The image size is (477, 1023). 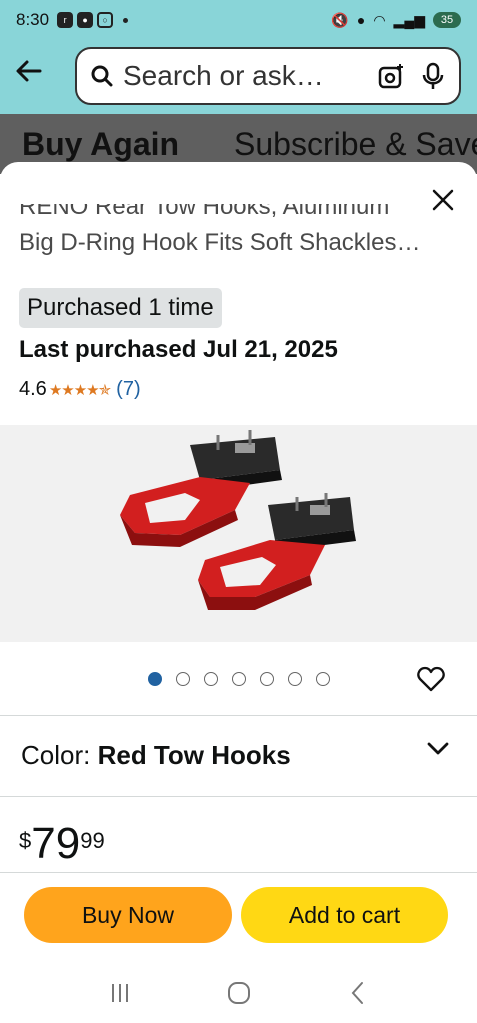 I want to click on color-selector: Color: Red Tow Hooks, so click(x=156, y=755).